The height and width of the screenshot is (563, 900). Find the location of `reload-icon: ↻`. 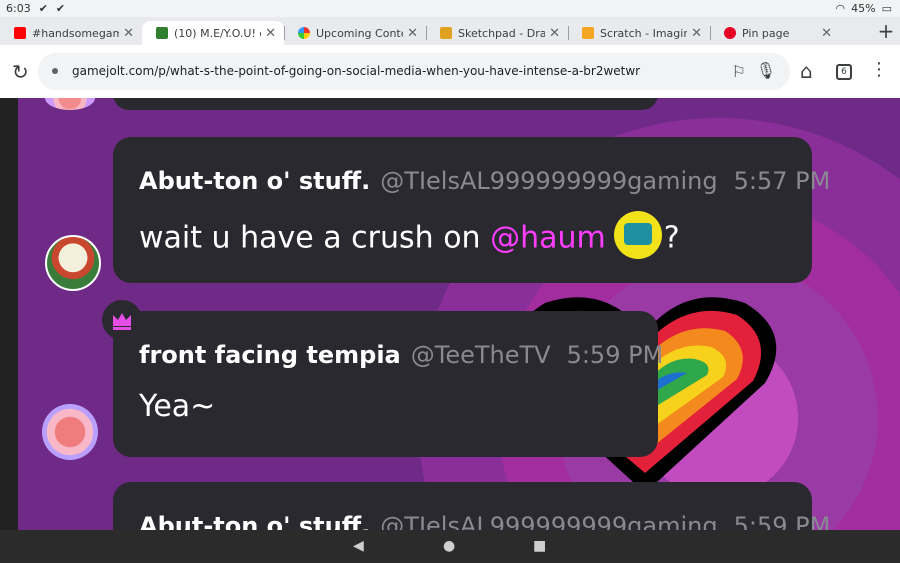

reload-icon: ↻ is located at coordinates (20, 72).